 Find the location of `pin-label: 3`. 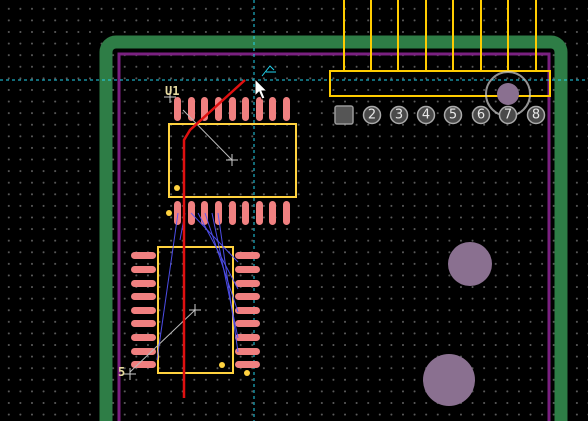

pin-label: 3 is located at coordinates (399, 115).